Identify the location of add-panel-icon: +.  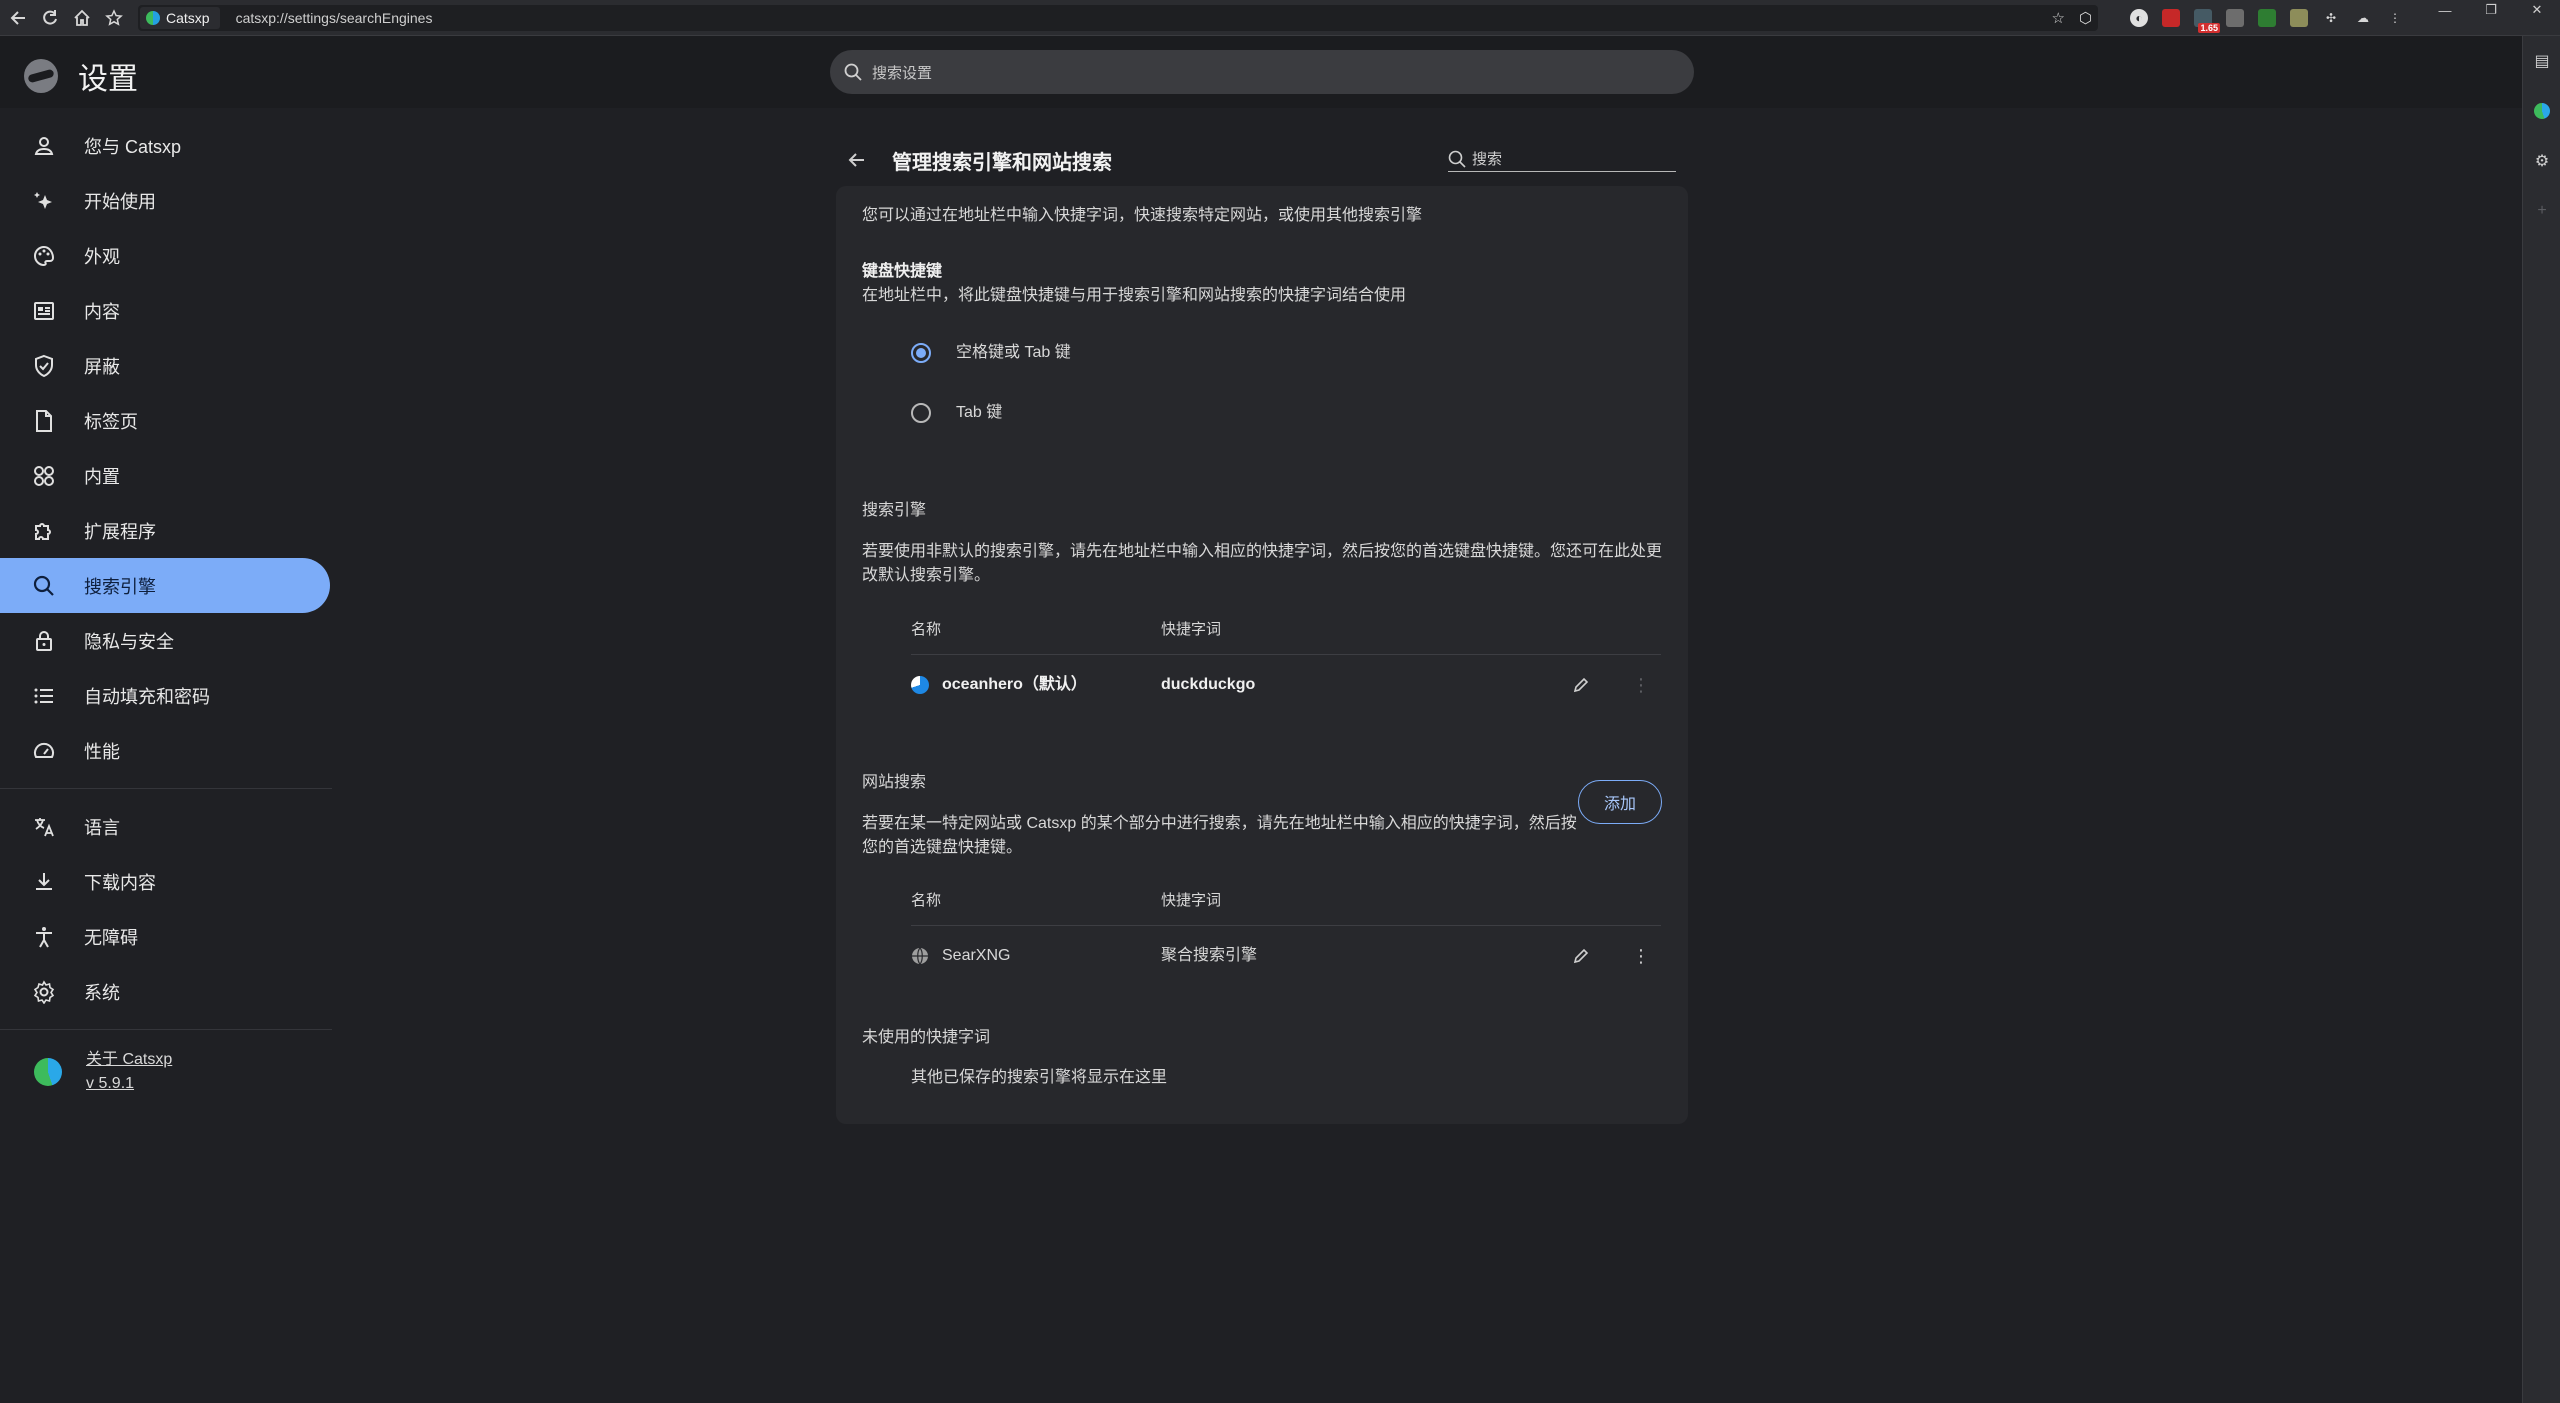
(2541, 211).